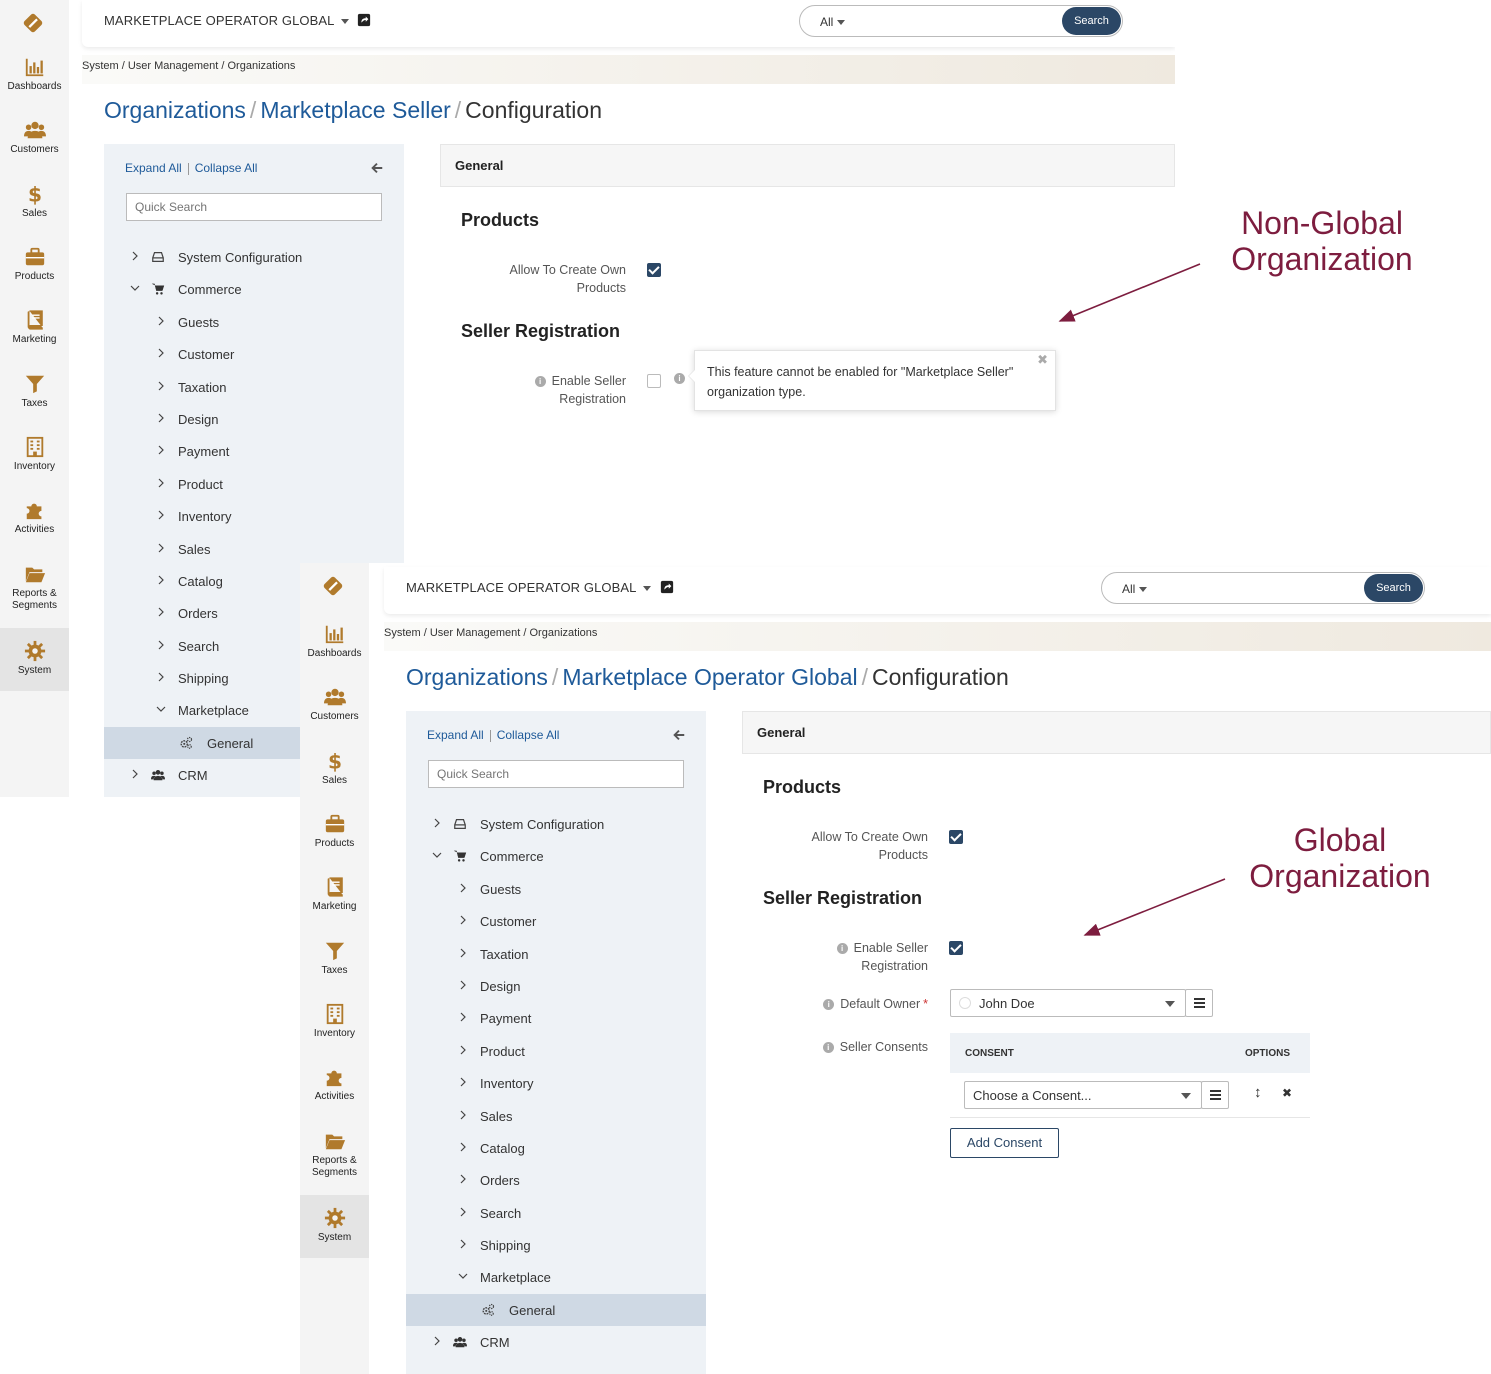 This screenshot has height=1374, width=1491. Describe the element at coordinates (1042, 360) in the screenshot. I see `close-icon: ✖` at that location.